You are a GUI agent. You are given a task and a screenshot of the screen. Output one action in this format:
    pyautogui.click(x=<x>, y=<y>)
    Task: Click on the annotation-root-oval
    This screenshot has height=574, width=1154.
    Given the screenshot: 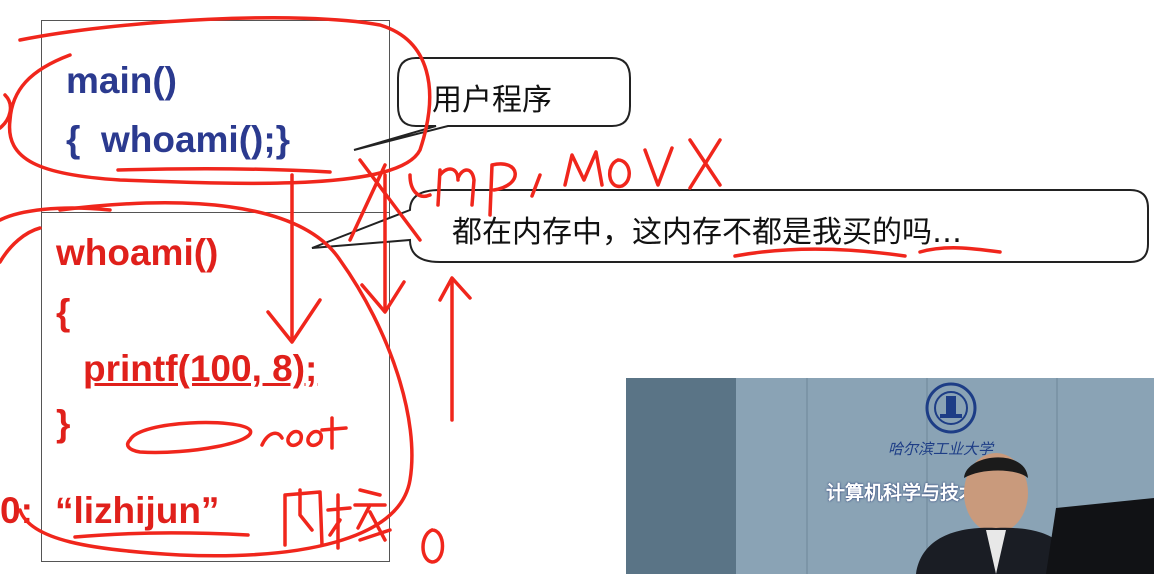 What is the action you would take?
    pyautogui.click(x=189, y=437)
    